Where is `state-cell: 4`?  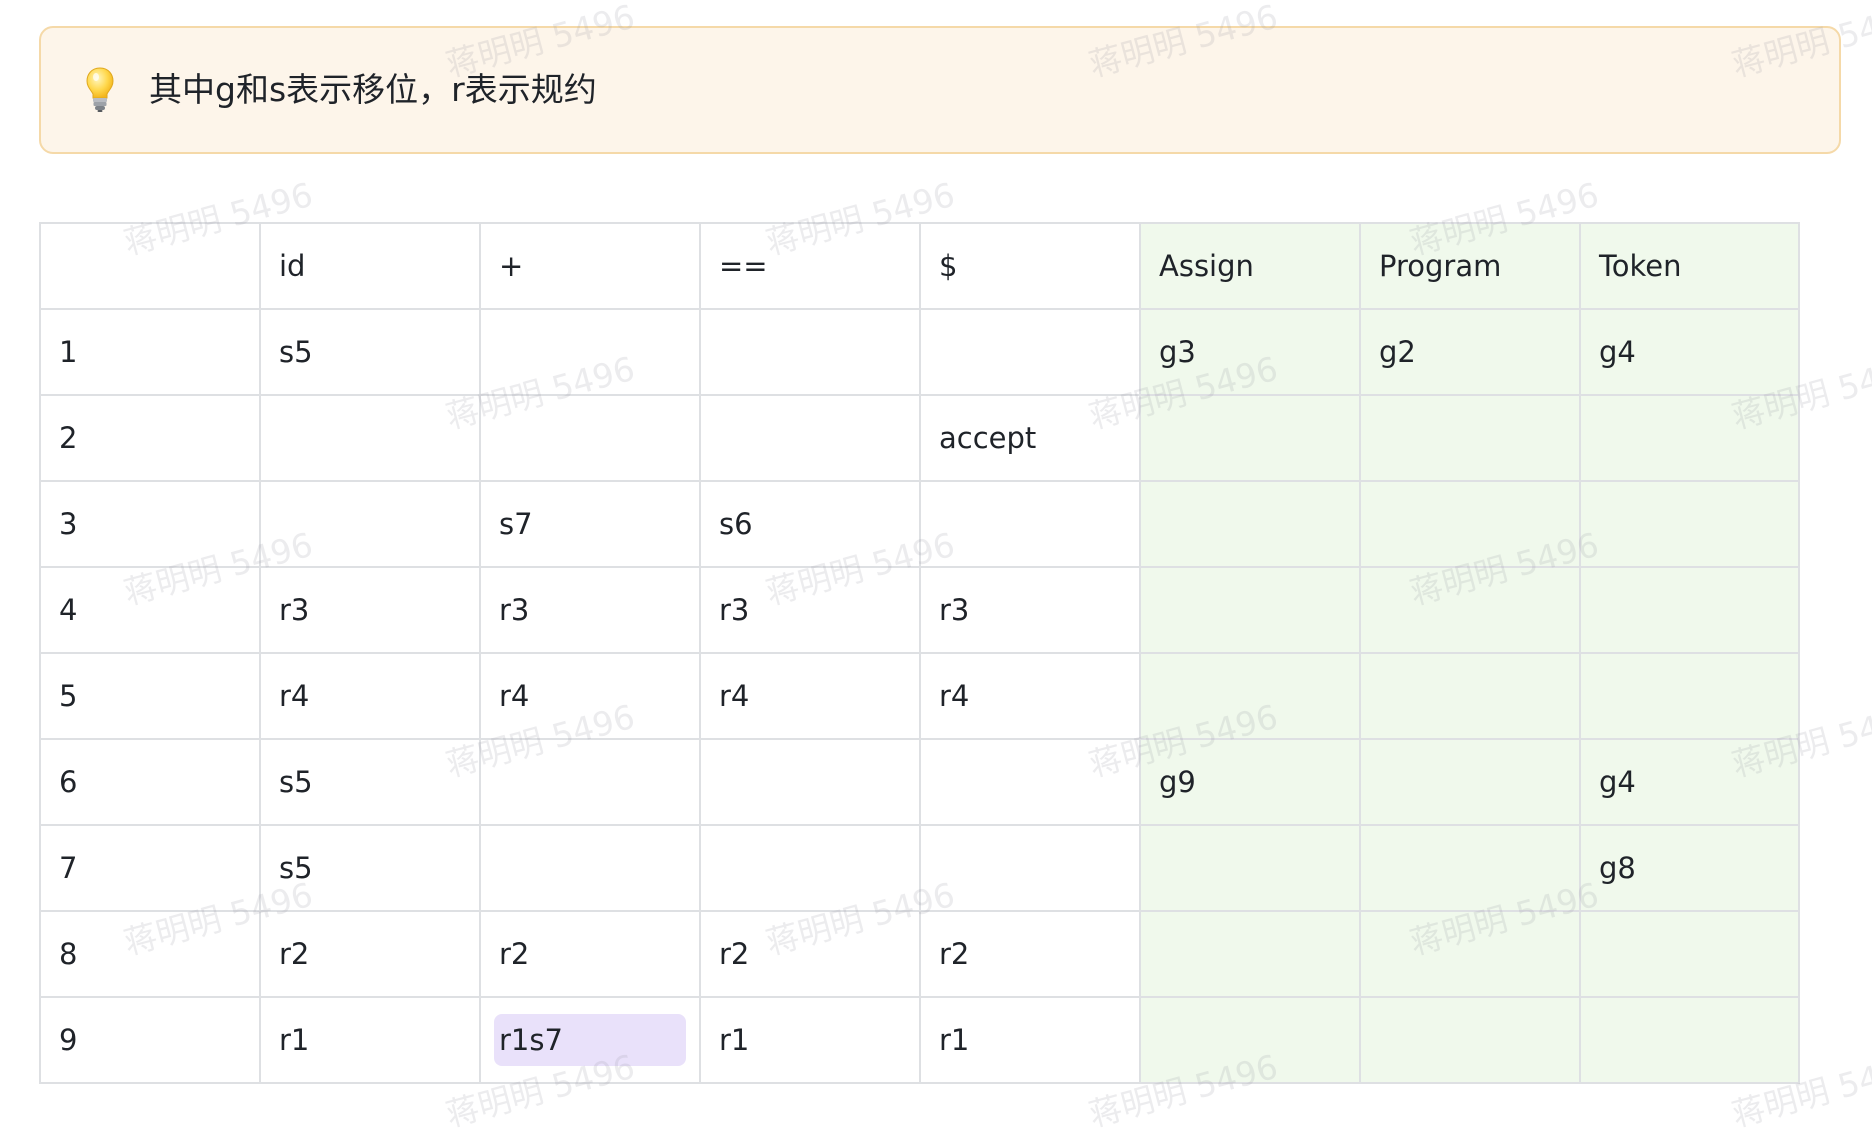 state-cell: 4 is located at coordinates (150, 610).